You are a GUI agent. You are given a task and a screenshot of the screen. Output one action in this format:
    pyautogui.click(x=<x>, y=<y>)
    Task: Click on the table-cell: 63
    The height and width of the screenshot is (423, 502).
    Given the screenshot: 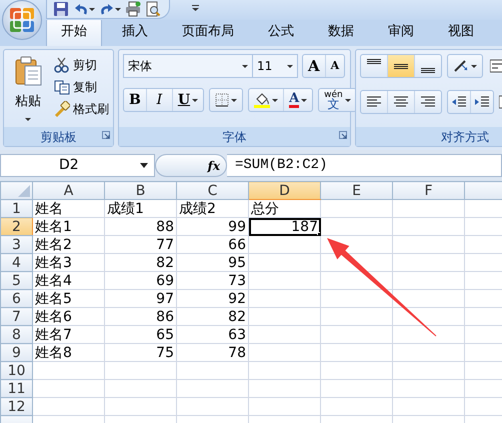 What is the action you would take?
    pyautogui.click(x=212, y=335)
    